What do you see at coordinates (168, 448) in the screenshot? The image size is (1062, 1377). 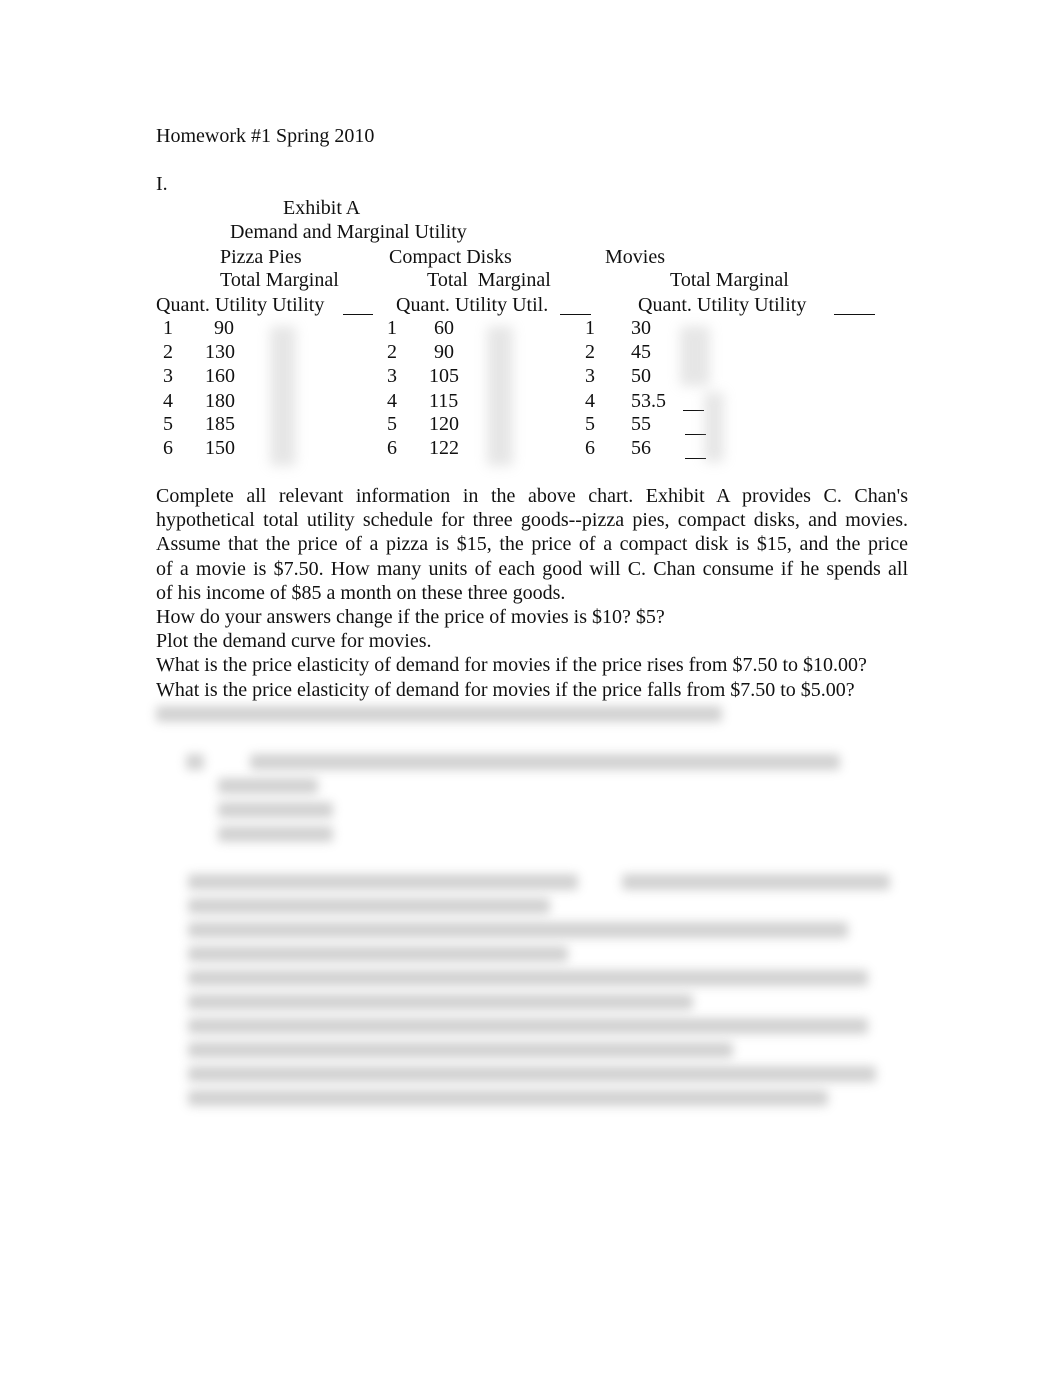 I see `pizza-quantity: 6` at bounding box center [168, 448].